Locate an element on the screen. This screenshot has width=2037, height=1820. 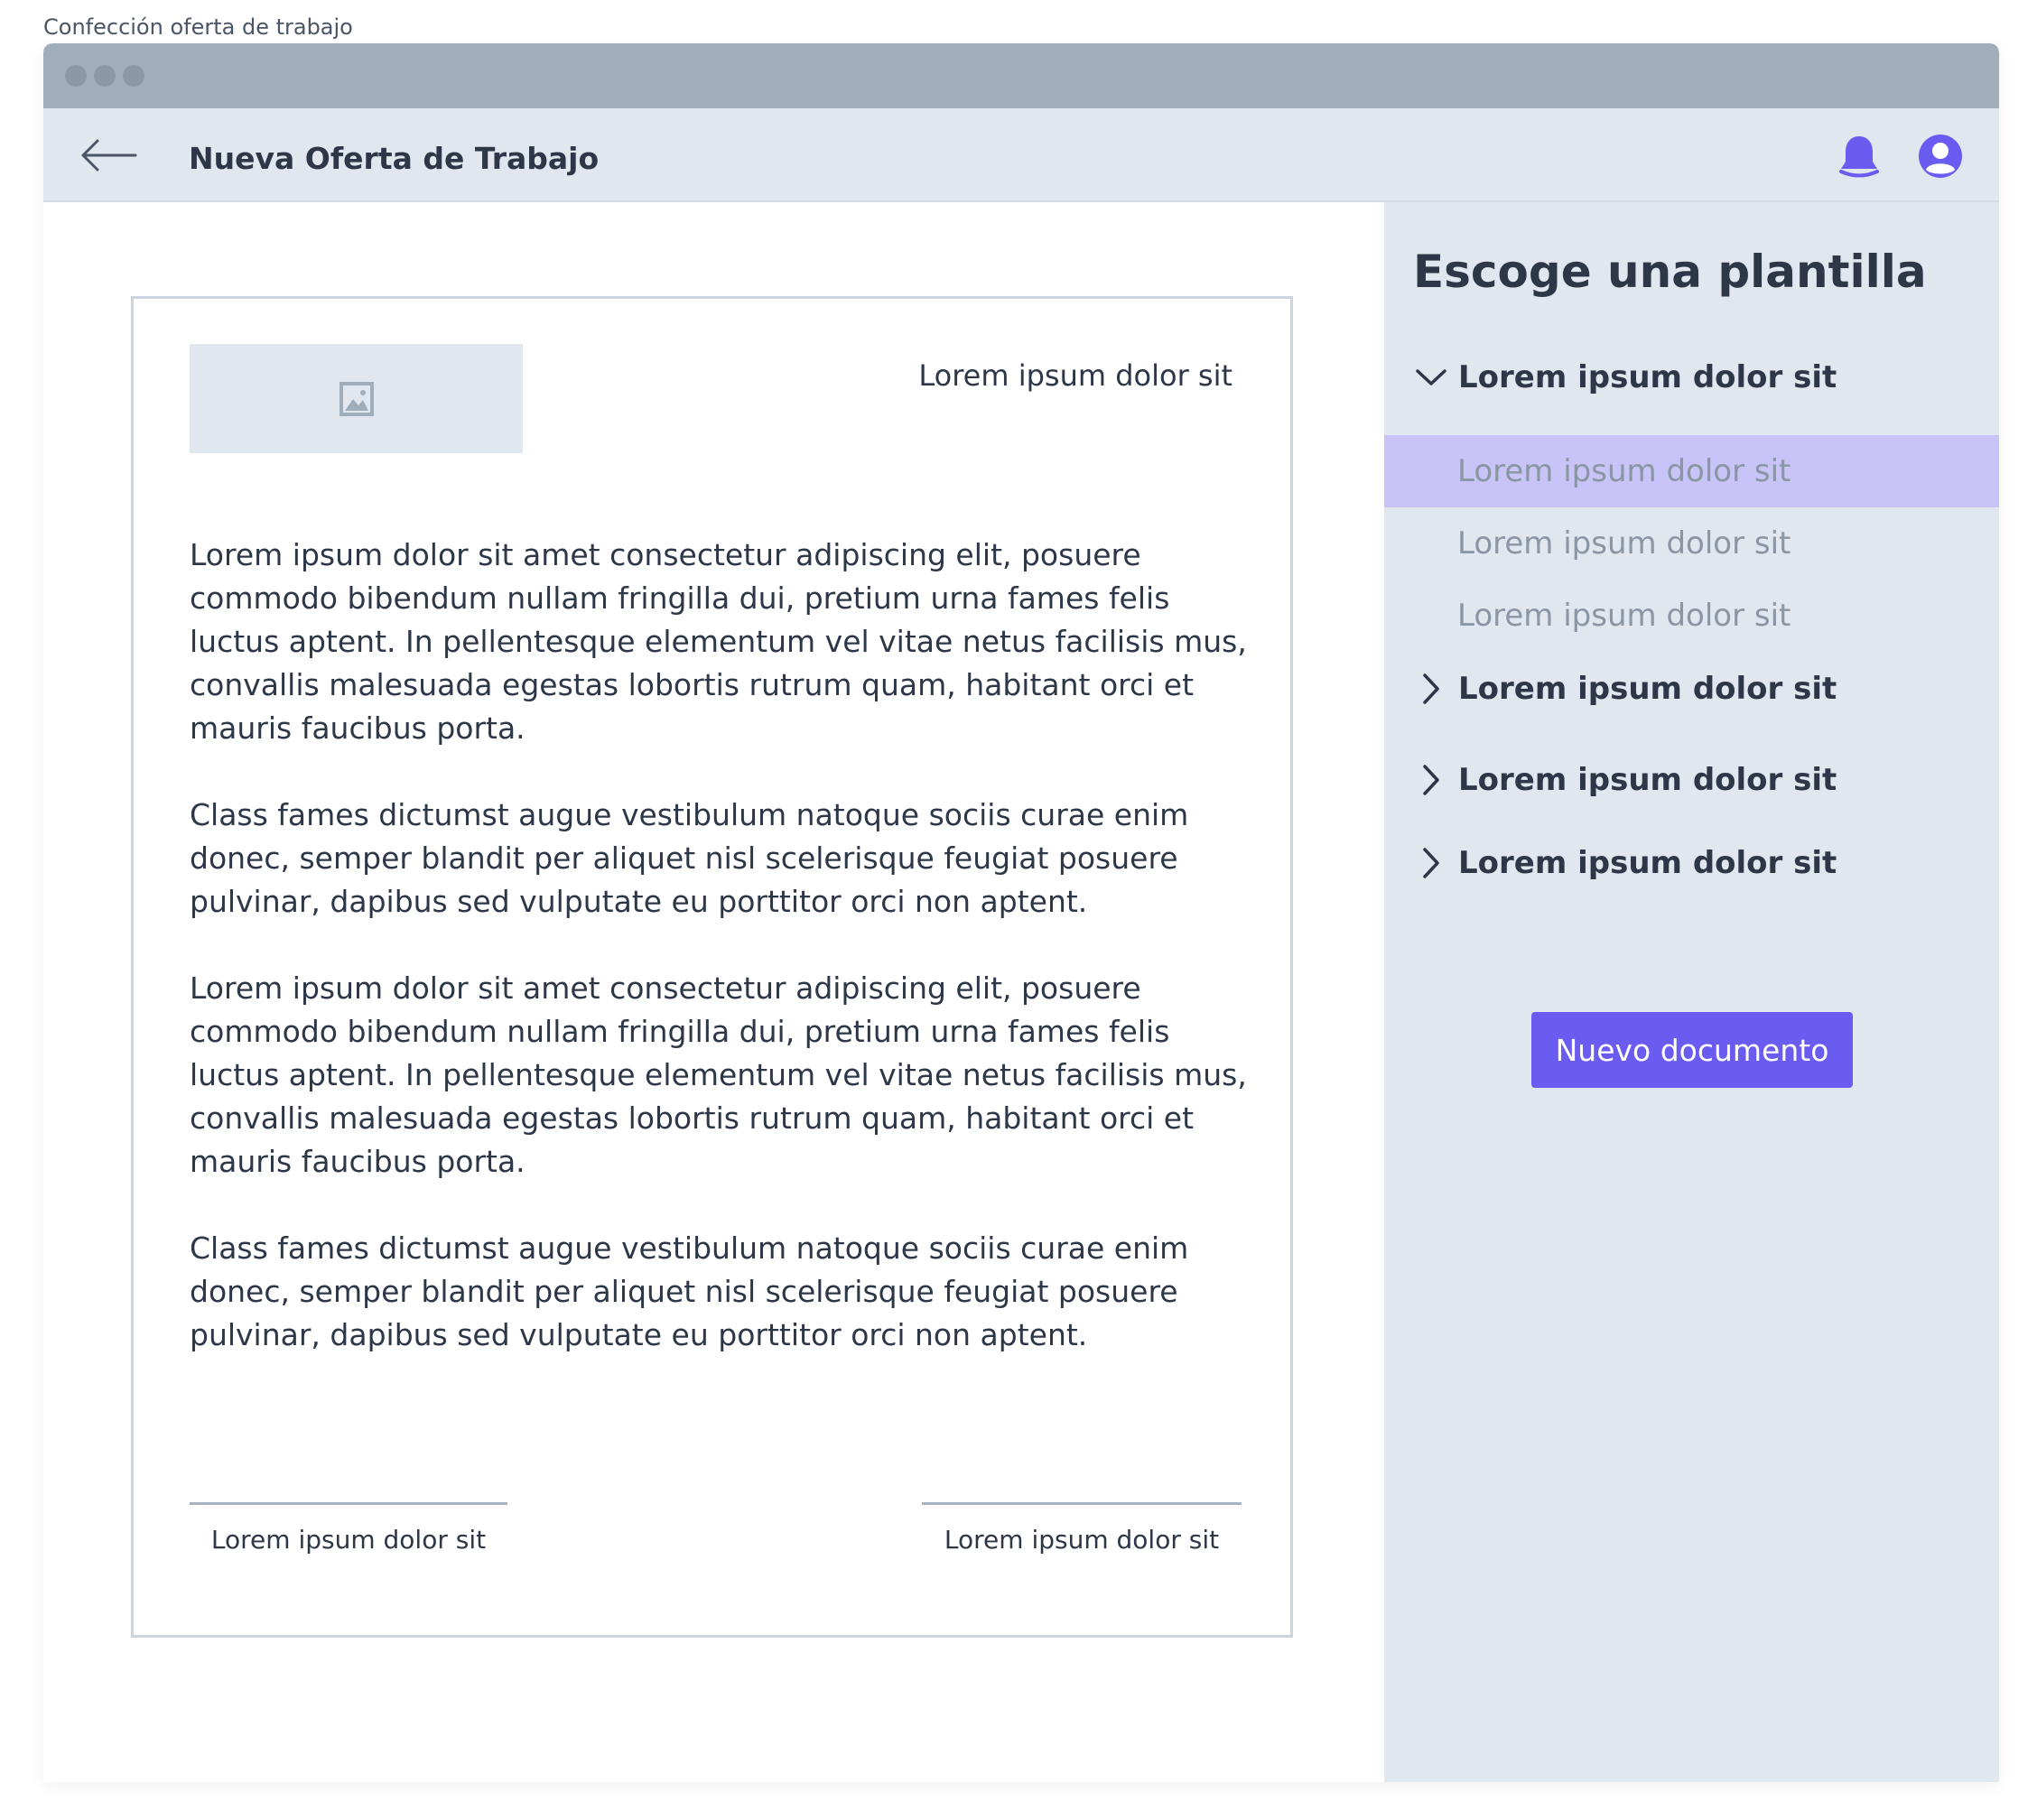
notifications-button is located at coordinates (1859, 157).